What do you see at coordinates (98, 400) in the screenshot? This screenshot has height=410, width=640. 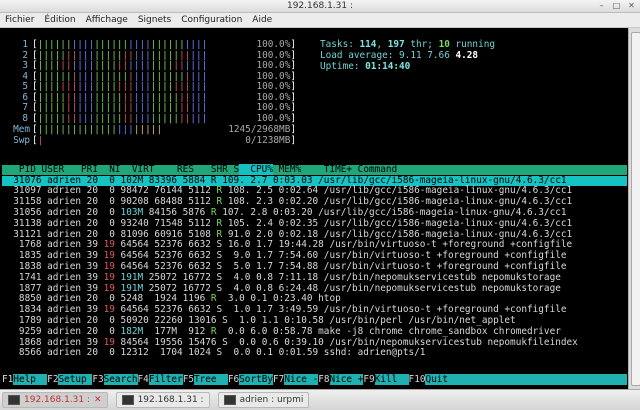 I see `close-tab-icon: ✕` at bounding box center [98, 400].